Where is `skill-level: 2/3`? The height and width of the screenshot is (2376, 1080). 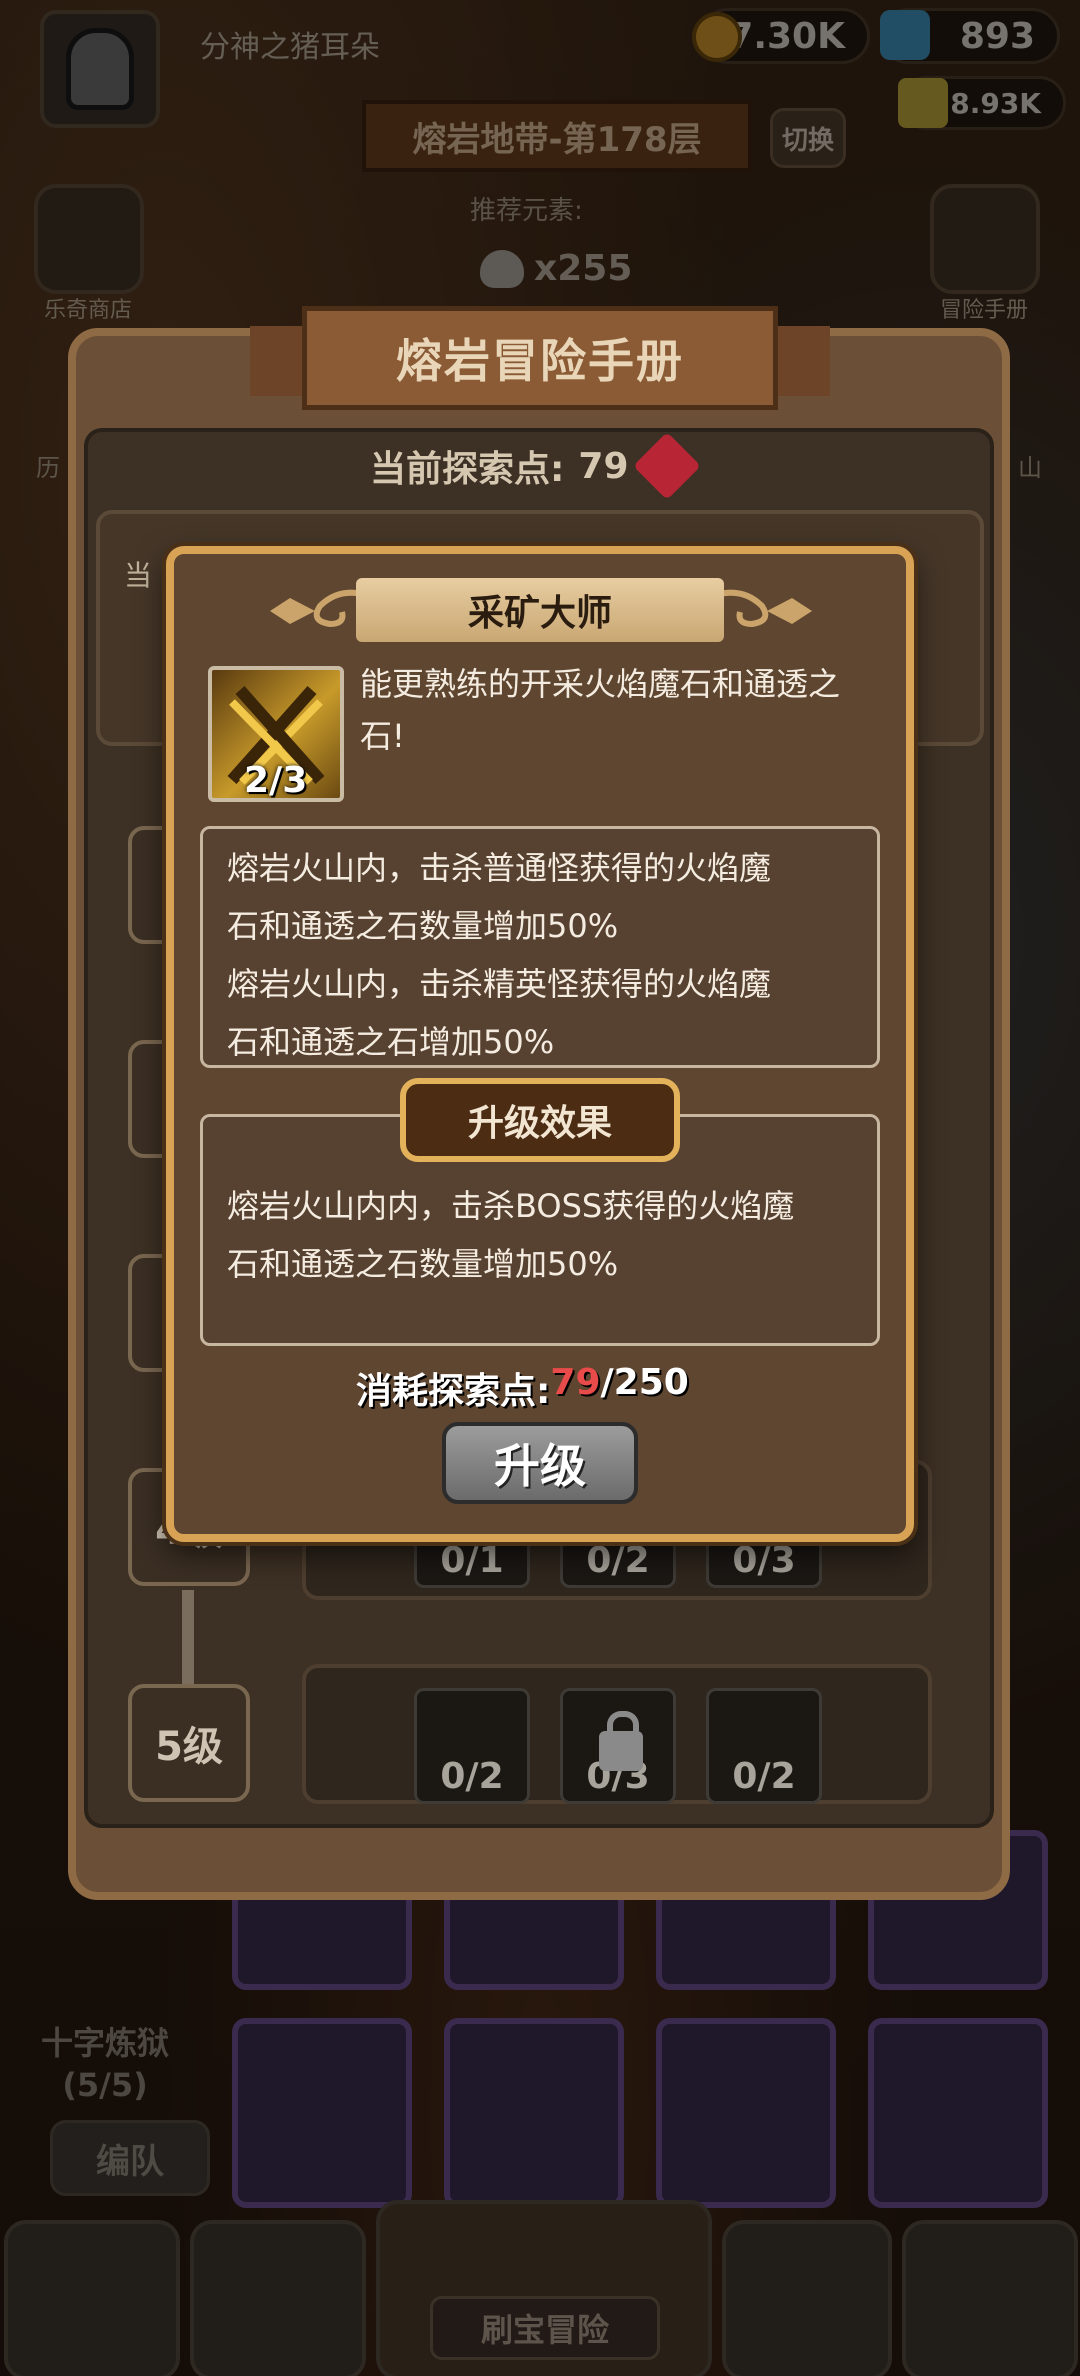
skill-level: 2/3 is located at coordinates (276, 780).